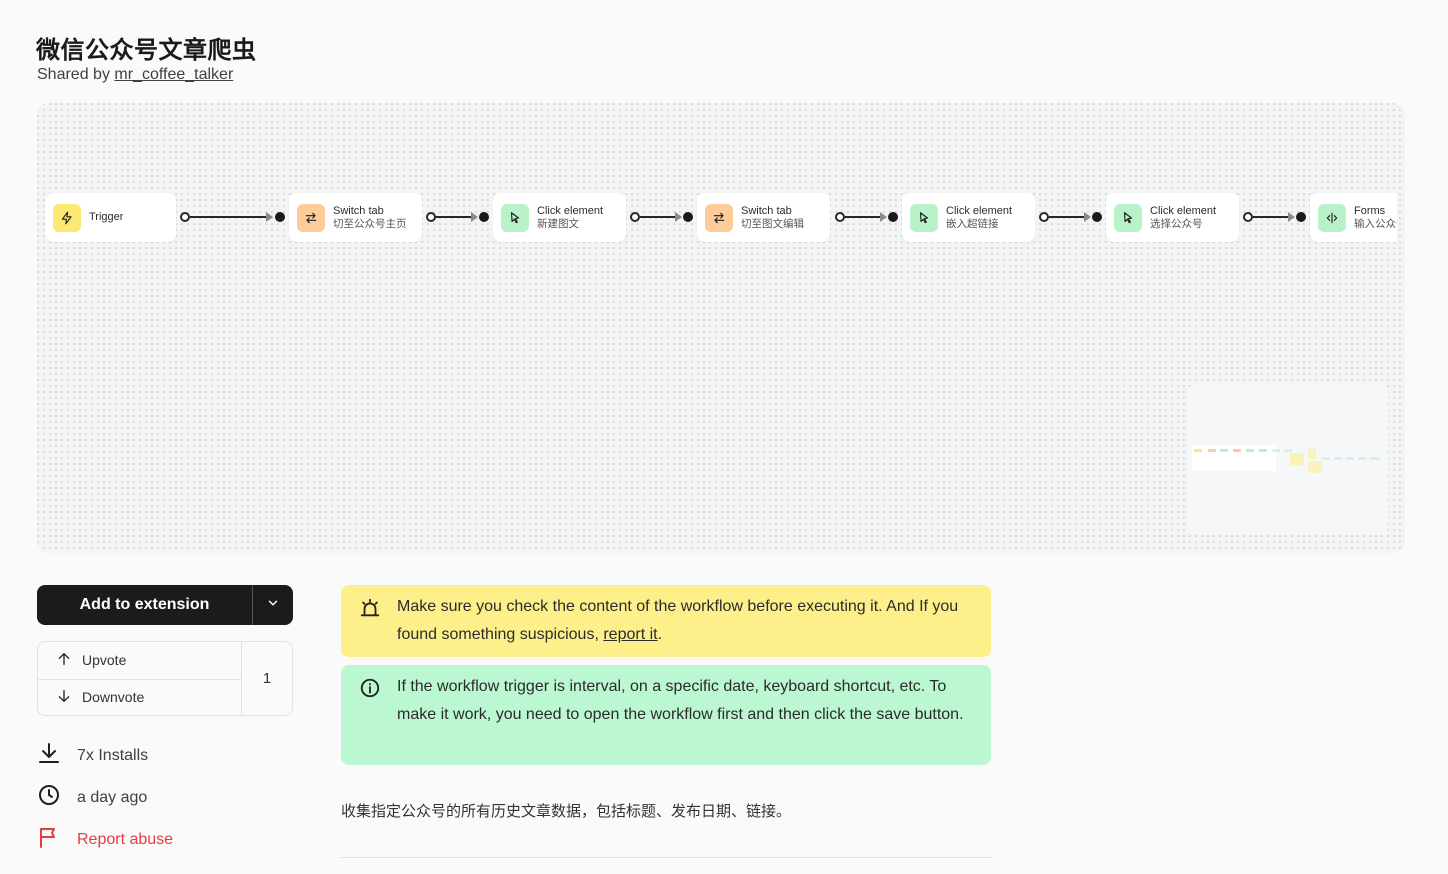  What do you see at coordinates (57, 839) in the screenshot?
I see `flag-icon` at bounding box center [57, 839].